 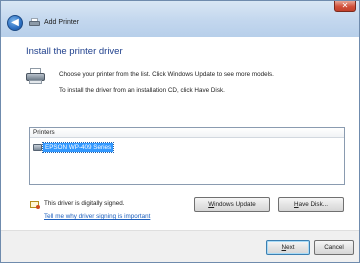 I want to click on back-arrow-icon: ◀, so click(x=15, y=22).